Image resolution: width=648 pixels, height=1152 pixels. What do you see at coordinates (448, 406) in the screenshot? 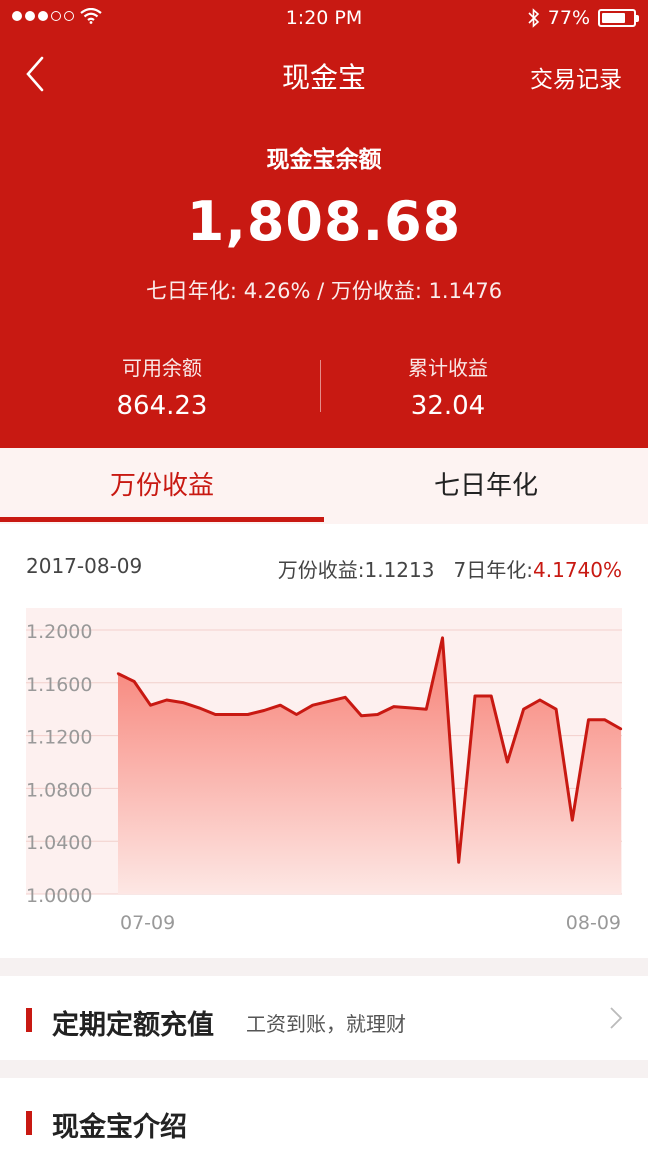
I see `cumulative-value: 32.04` at bounding box center [448, 406].